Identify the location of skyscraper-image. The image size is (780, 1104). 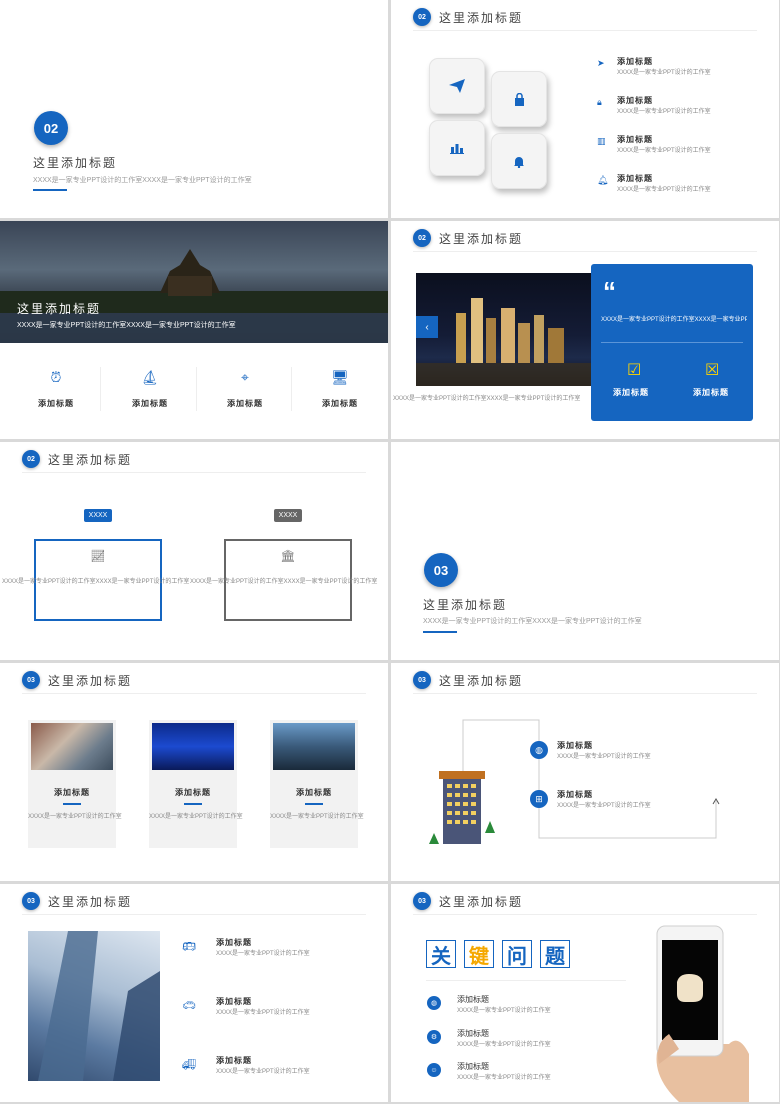
(94, 1006).